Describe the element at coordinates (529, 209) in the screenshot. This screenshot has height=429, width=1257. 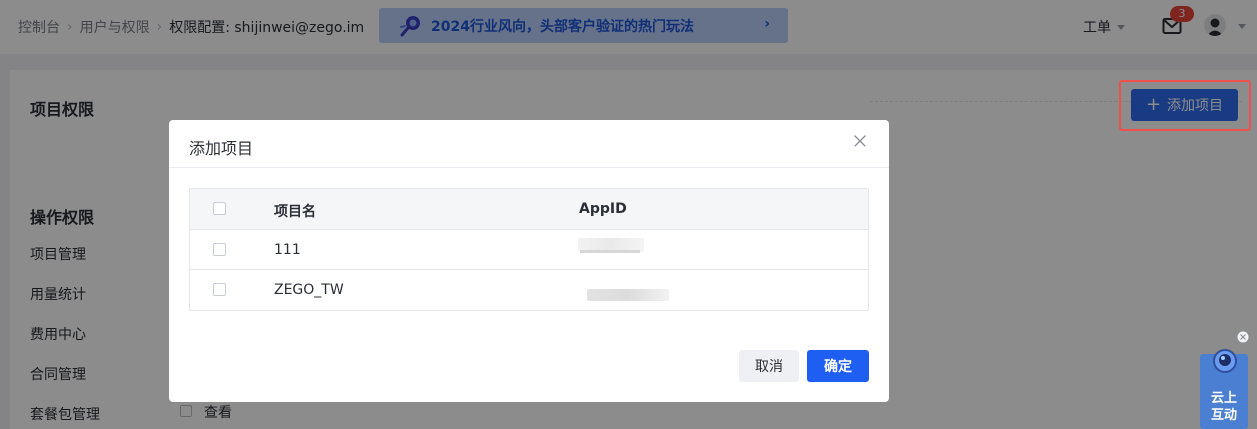
I see `table-header: 项目名 AppID` at that location.